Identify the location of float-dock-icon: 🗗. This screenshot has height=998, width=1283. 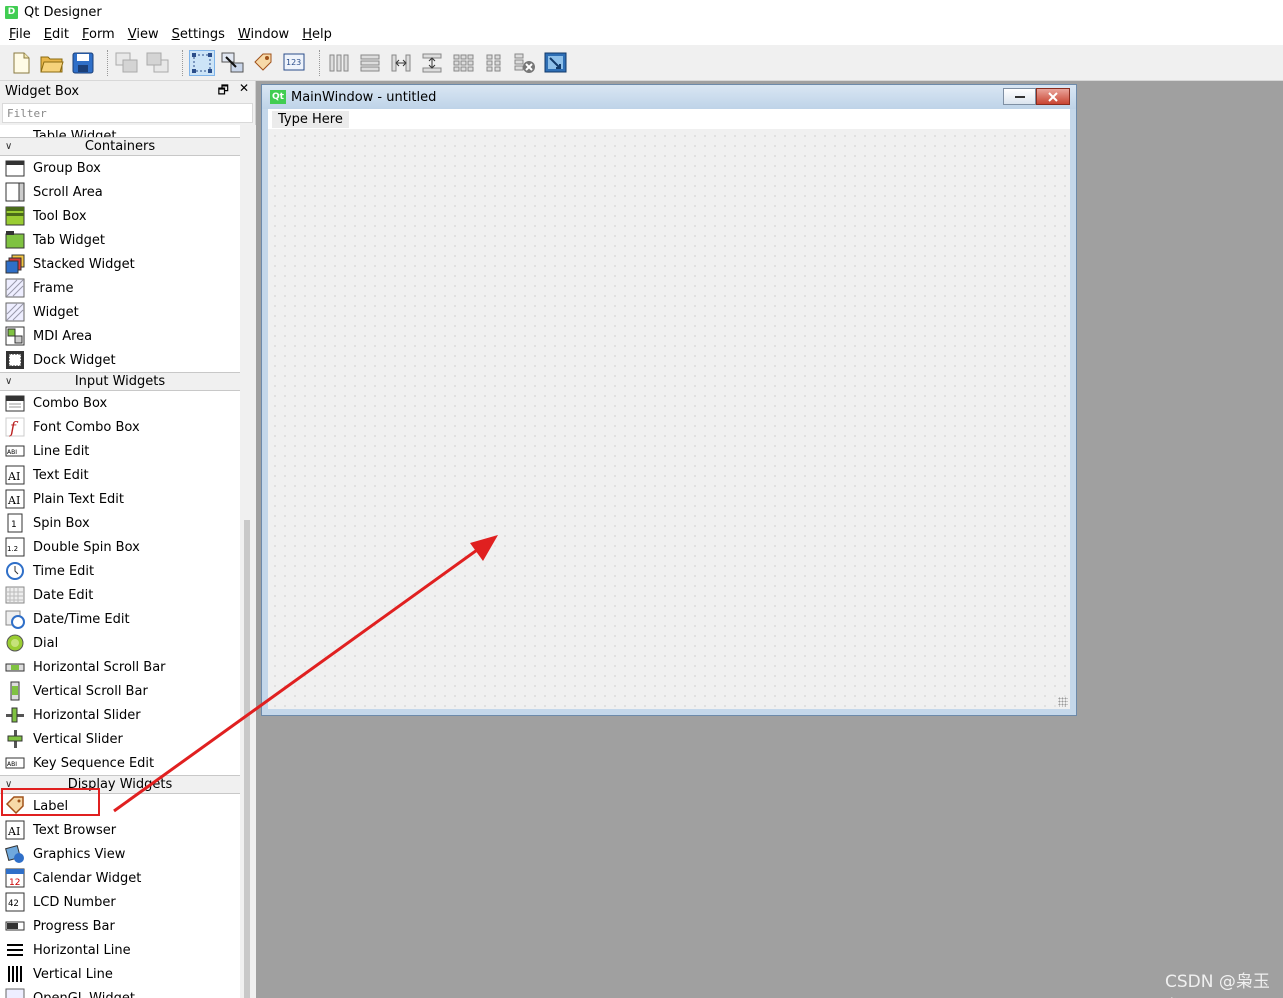
(223, 91).